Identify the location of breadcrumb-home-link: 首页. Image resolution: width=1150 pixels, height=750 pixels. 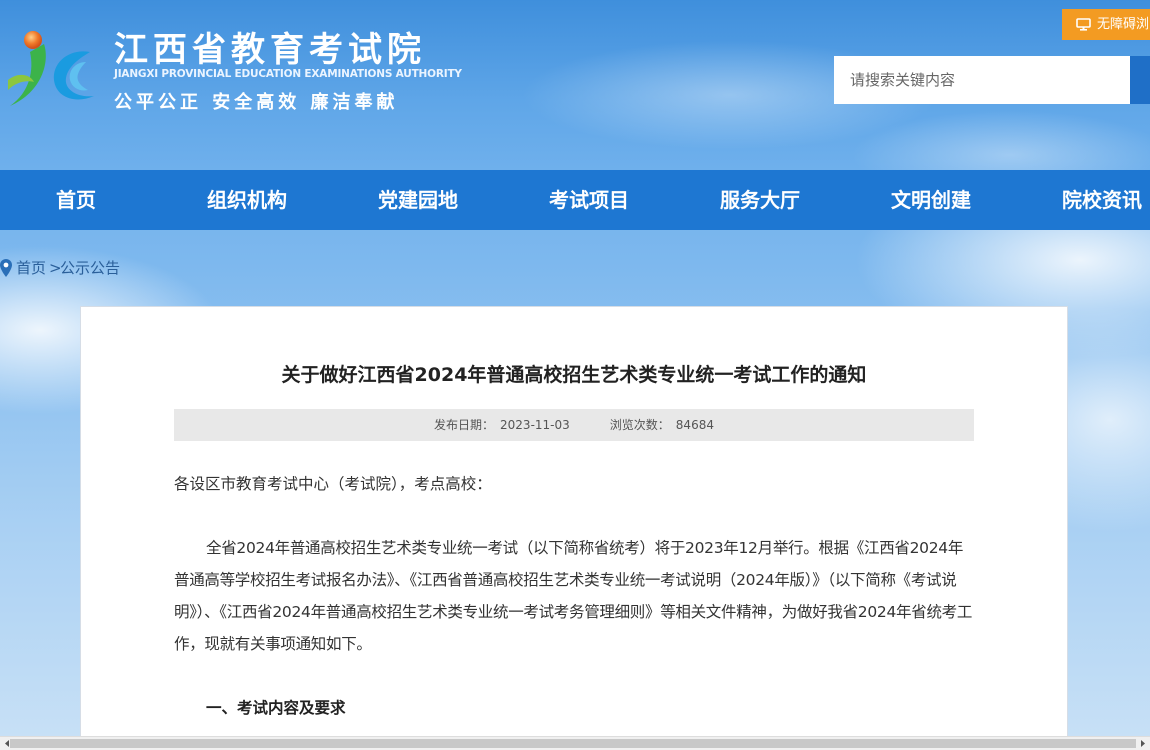
(31, 268).